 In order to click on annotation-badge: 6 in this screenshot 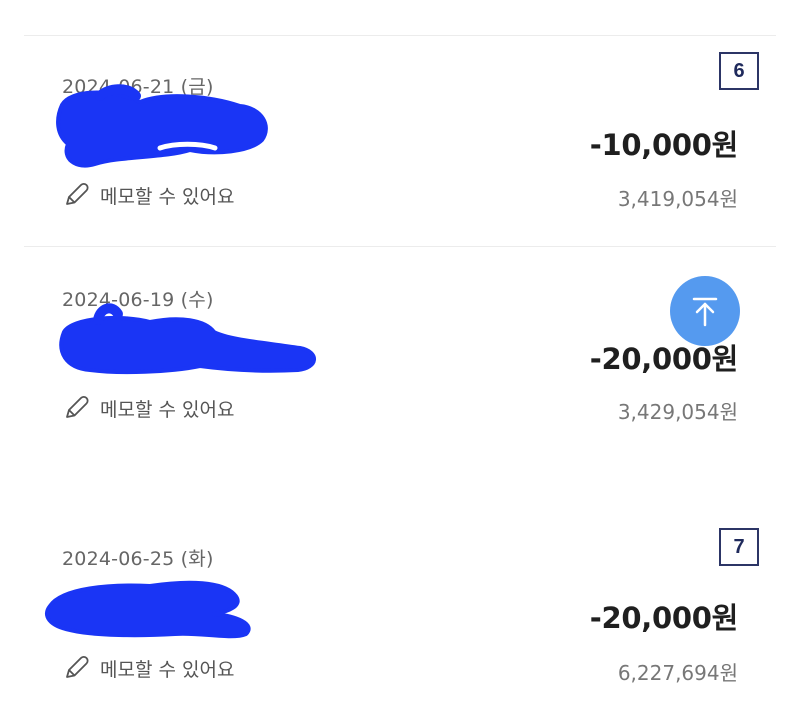, I will do `click(739, 71)`.